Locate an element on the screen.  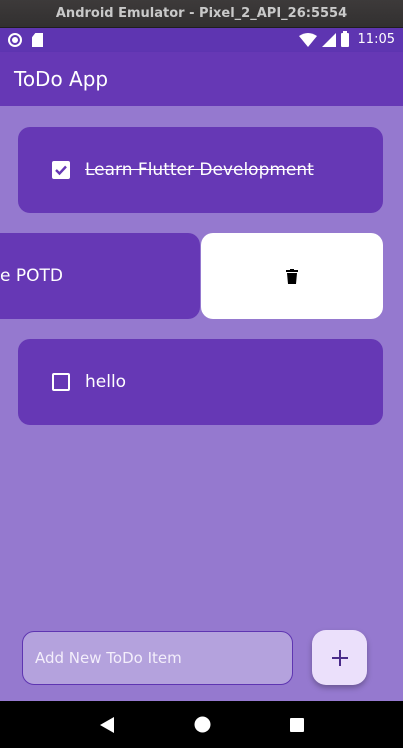
todo-label: Learn Flutter Development is located at coordinates (199, 170).